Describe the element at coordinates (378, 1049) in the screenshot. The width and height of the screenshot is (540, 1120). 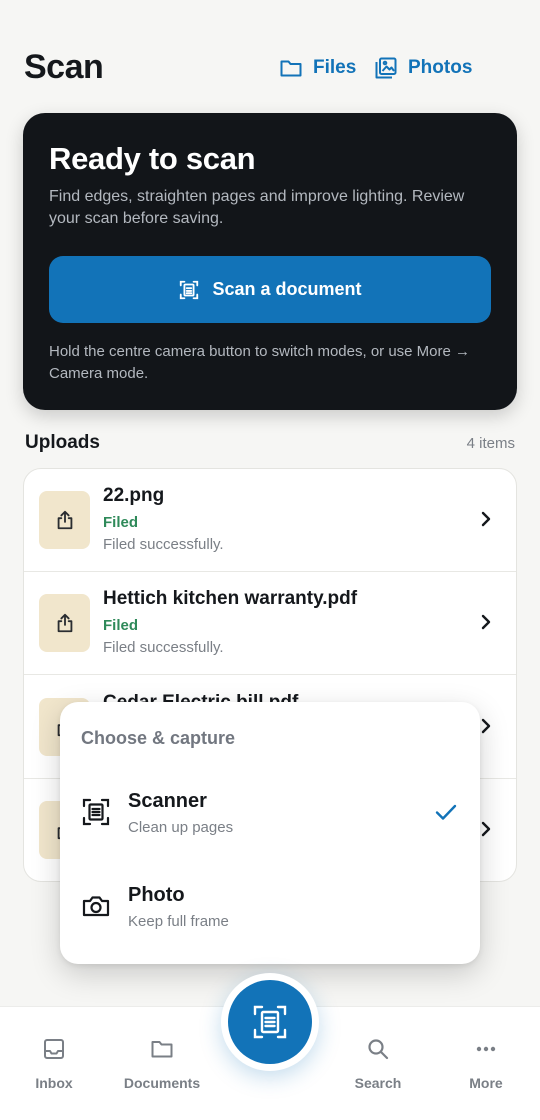
I see `search-icon` at that location.